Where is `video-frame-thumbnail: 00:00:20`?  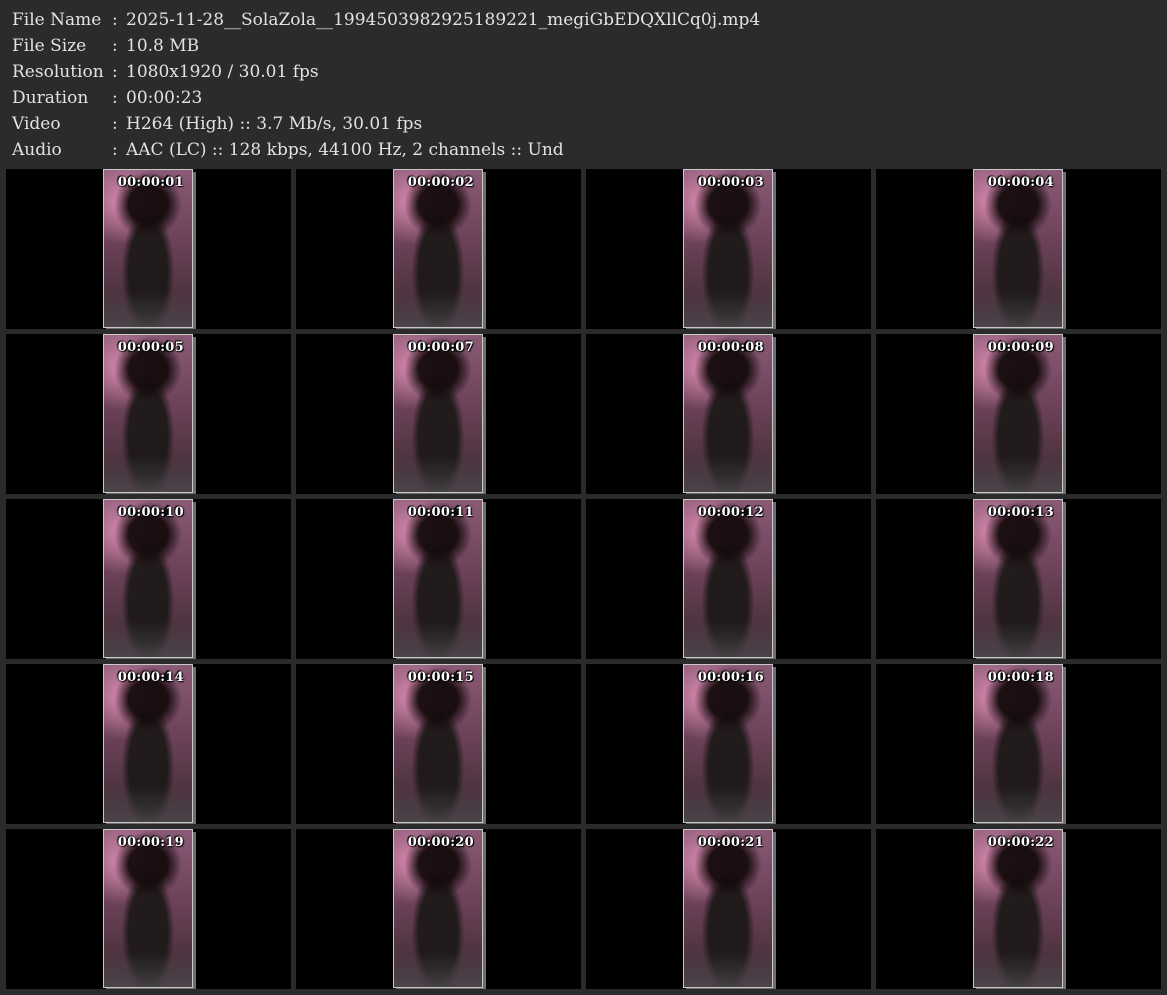 video-frame-thumbnail: 00:00:20 is located at coordinates (438, 908).